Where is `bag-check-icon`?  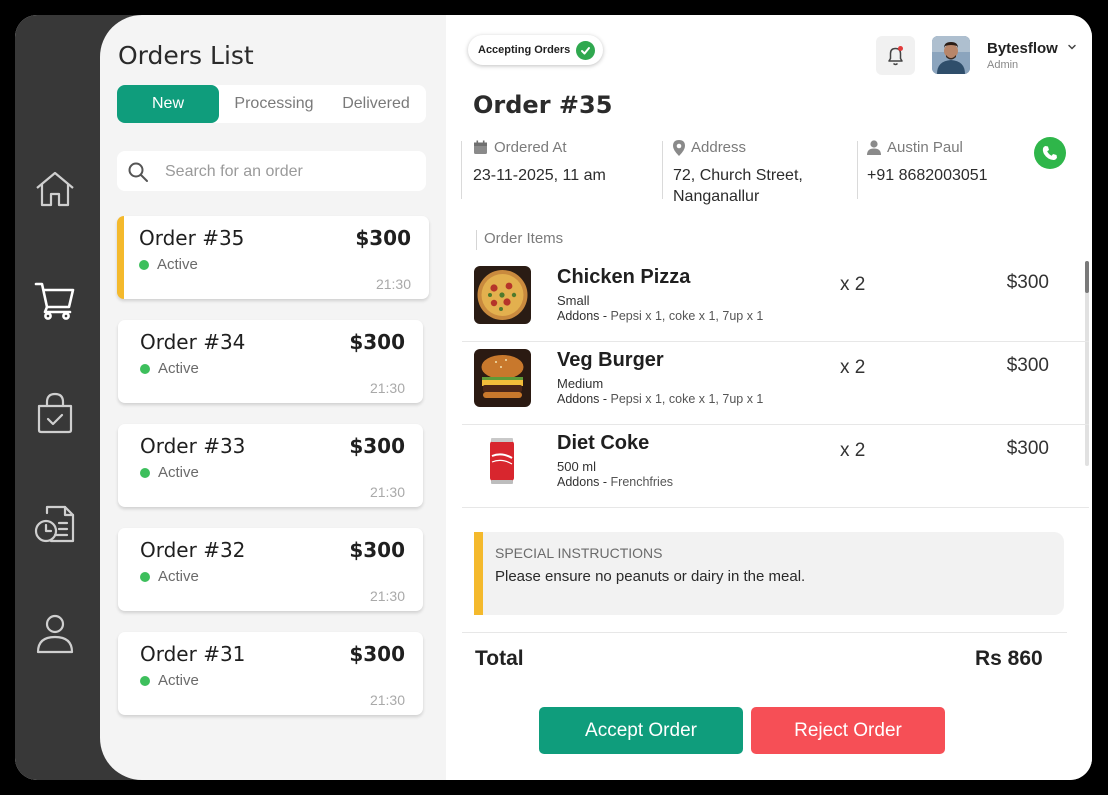 bag-check-icon is located at coordinates (55, 413).